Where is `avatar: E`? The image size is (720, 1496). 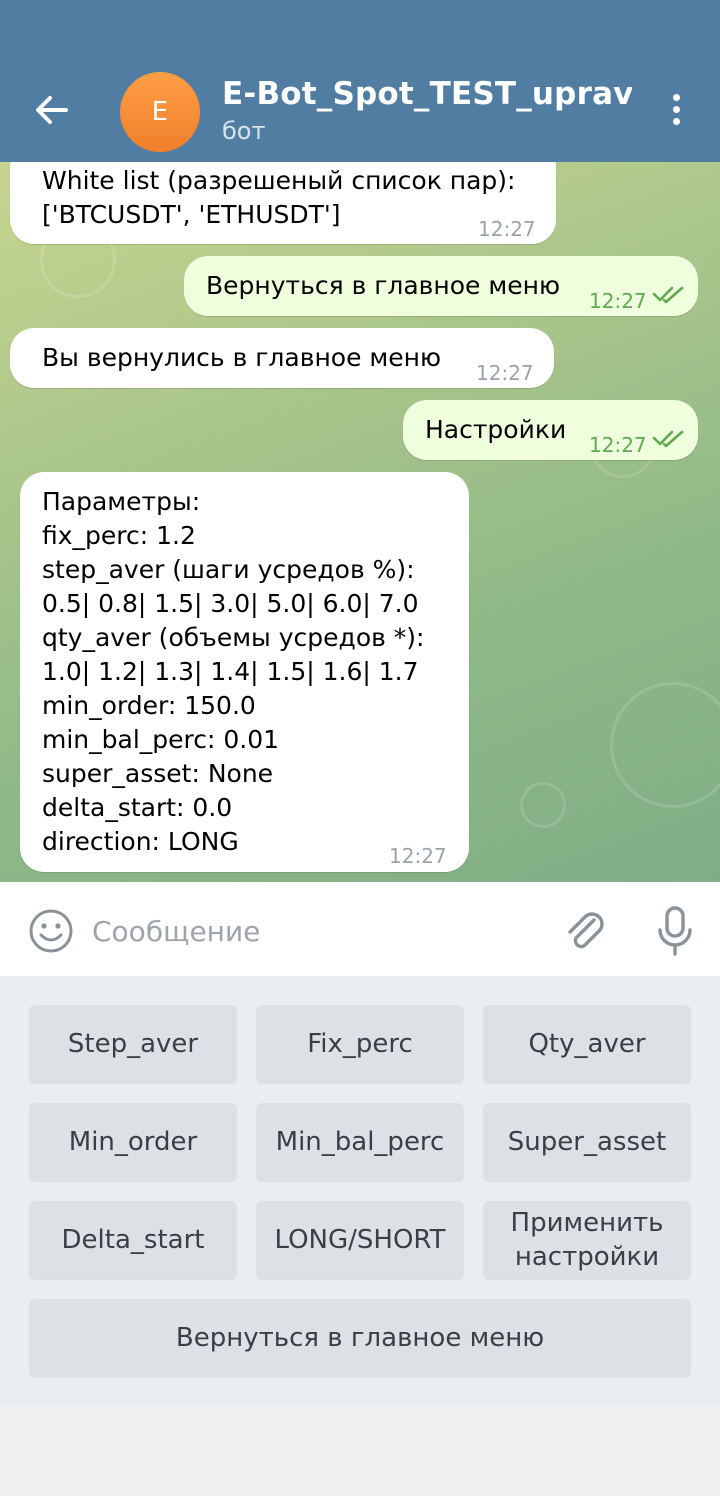 avatar: E is located at coordinates (160, 112).